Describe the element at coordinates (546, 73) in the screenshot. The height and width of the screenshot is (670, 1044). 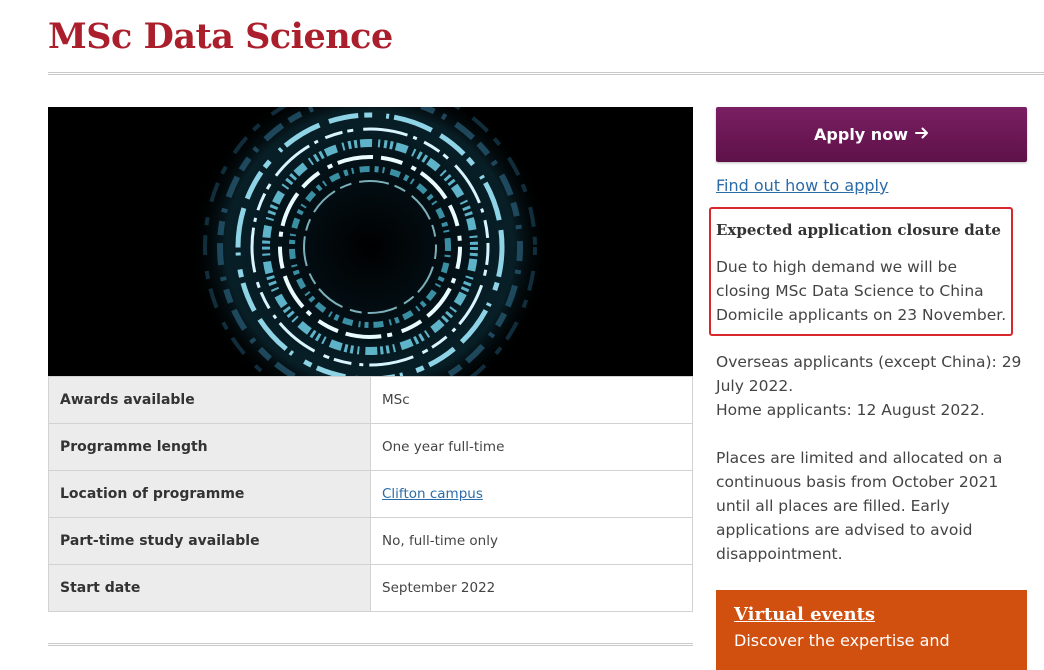
I see `title-divider` at that location.